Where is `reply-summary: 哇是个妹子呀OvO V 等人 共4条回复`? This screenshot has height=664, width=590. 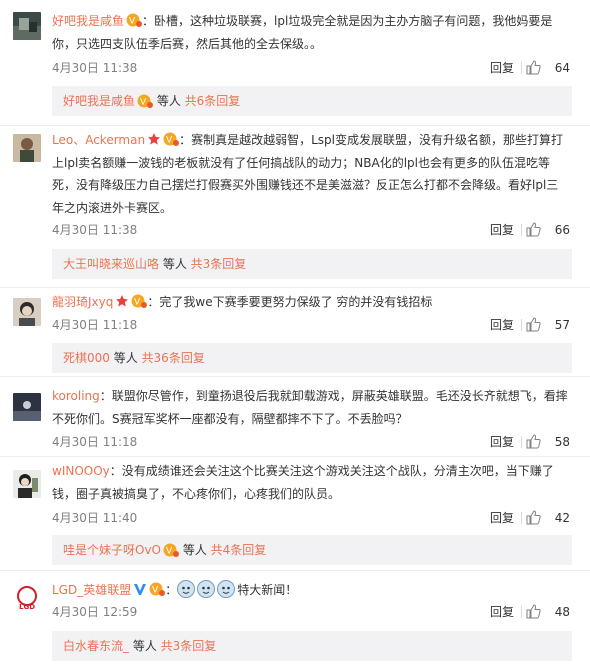 reply-summary: 哇是个妹子呀OvO V 等人 共4条回复 is located at coordinates (312, 550).